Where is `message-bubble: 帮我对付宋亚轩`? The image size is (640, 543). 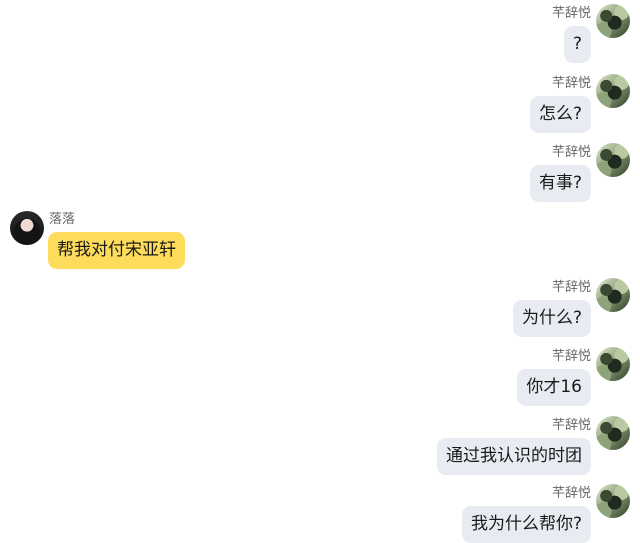
message-bubble: 帮我对付宋亚轩 is located at coordinates (116, 250).